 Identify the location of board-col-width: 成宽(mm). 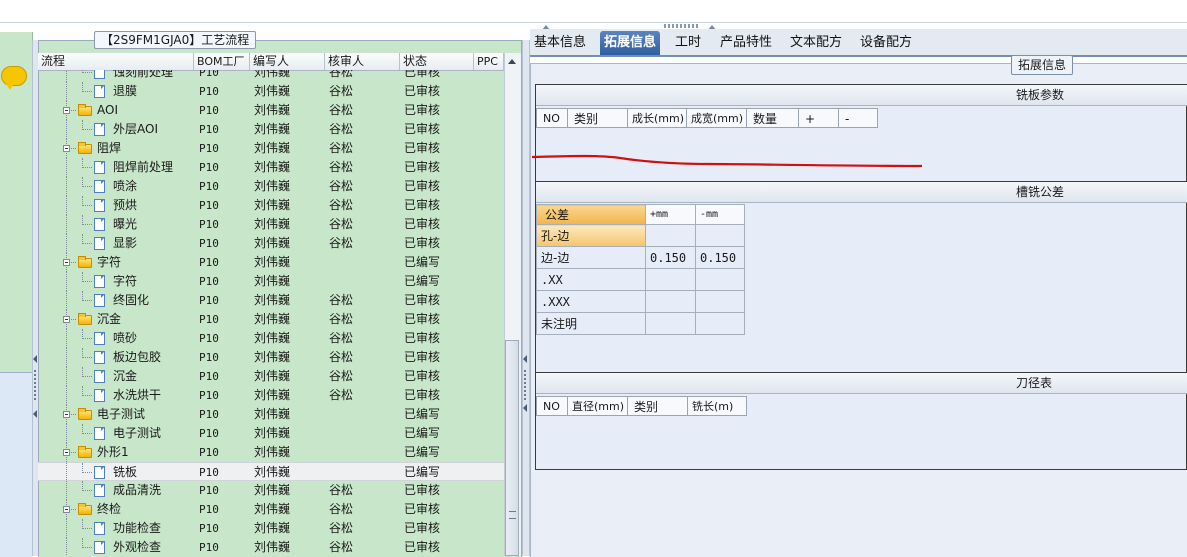
(717, 118).